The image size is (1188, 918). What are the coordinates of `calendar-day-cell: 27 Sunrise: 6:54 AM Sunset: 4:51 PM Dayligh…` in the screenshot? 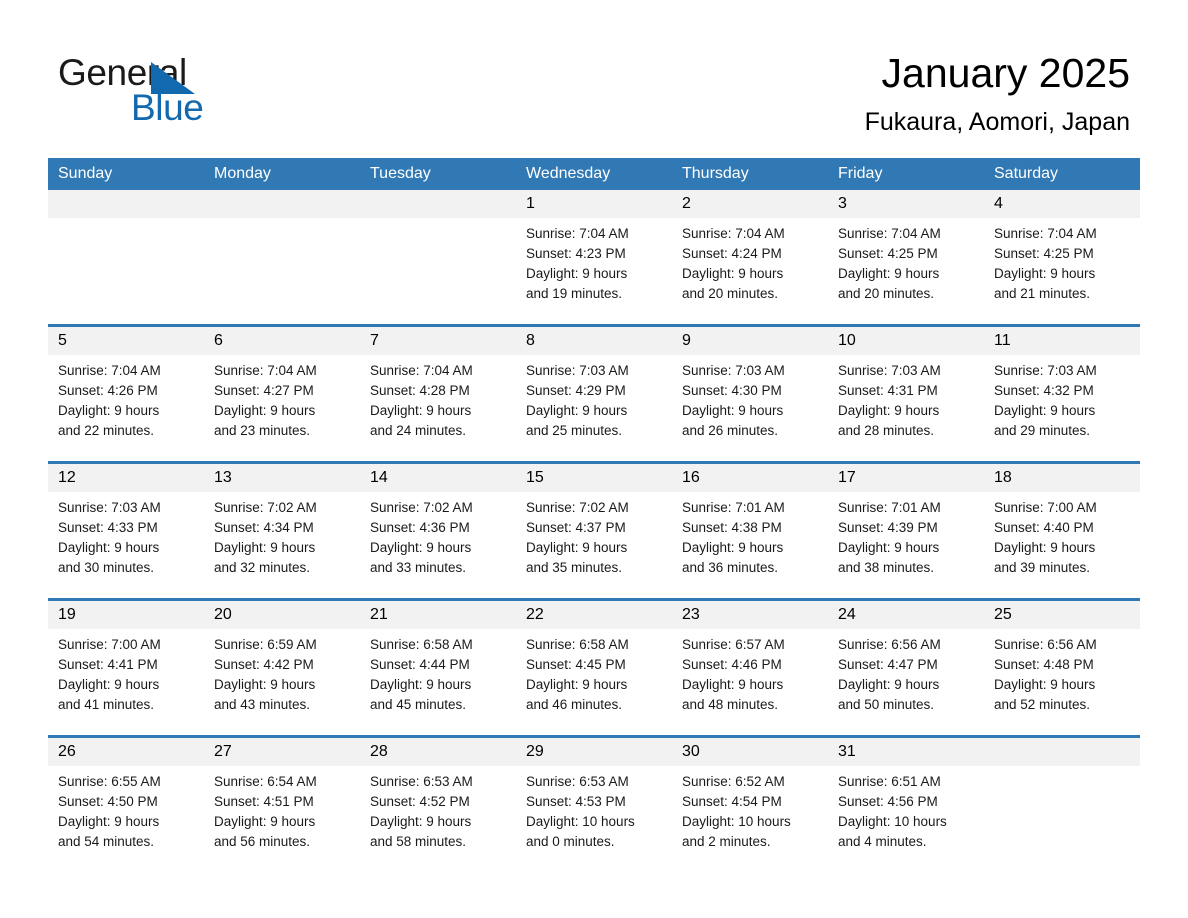 It's located at (282, 799).